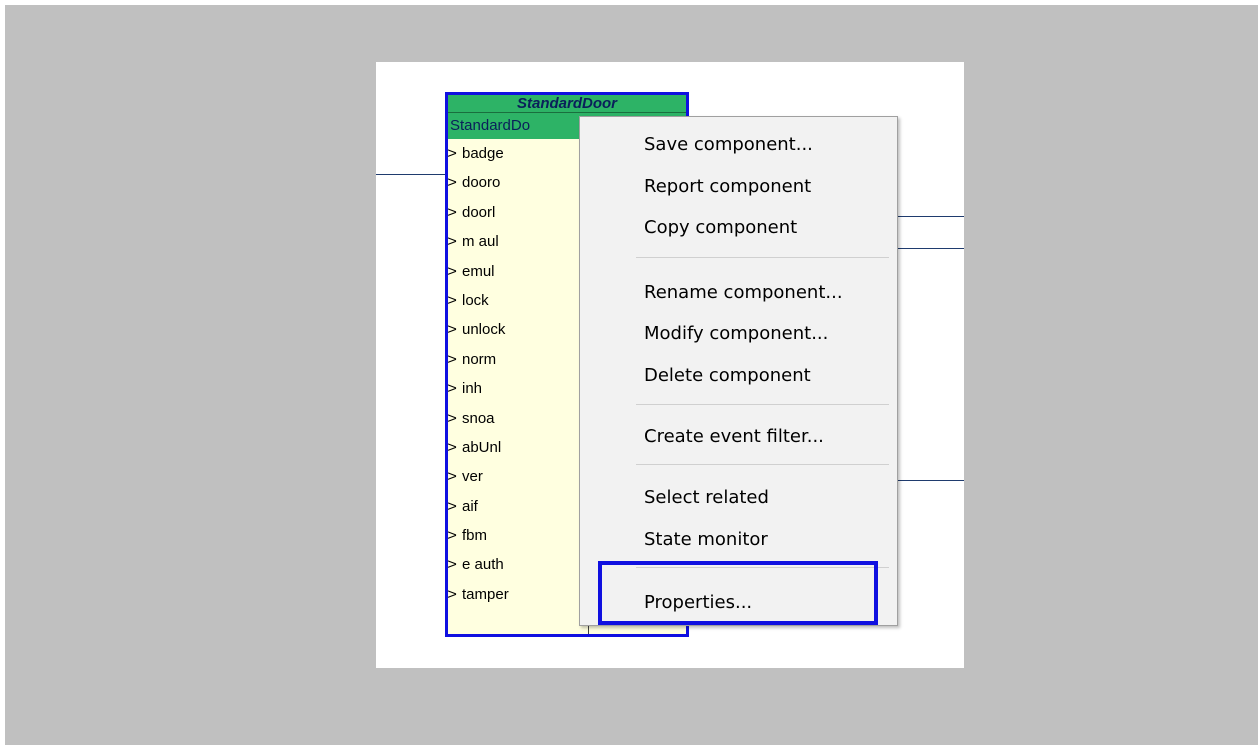 The width and height of the screenshot is (1258, 745). What do you see at coordinates (517, 300) in the screenshot?
I see `port: > lock` at bounding box center [517, 300].